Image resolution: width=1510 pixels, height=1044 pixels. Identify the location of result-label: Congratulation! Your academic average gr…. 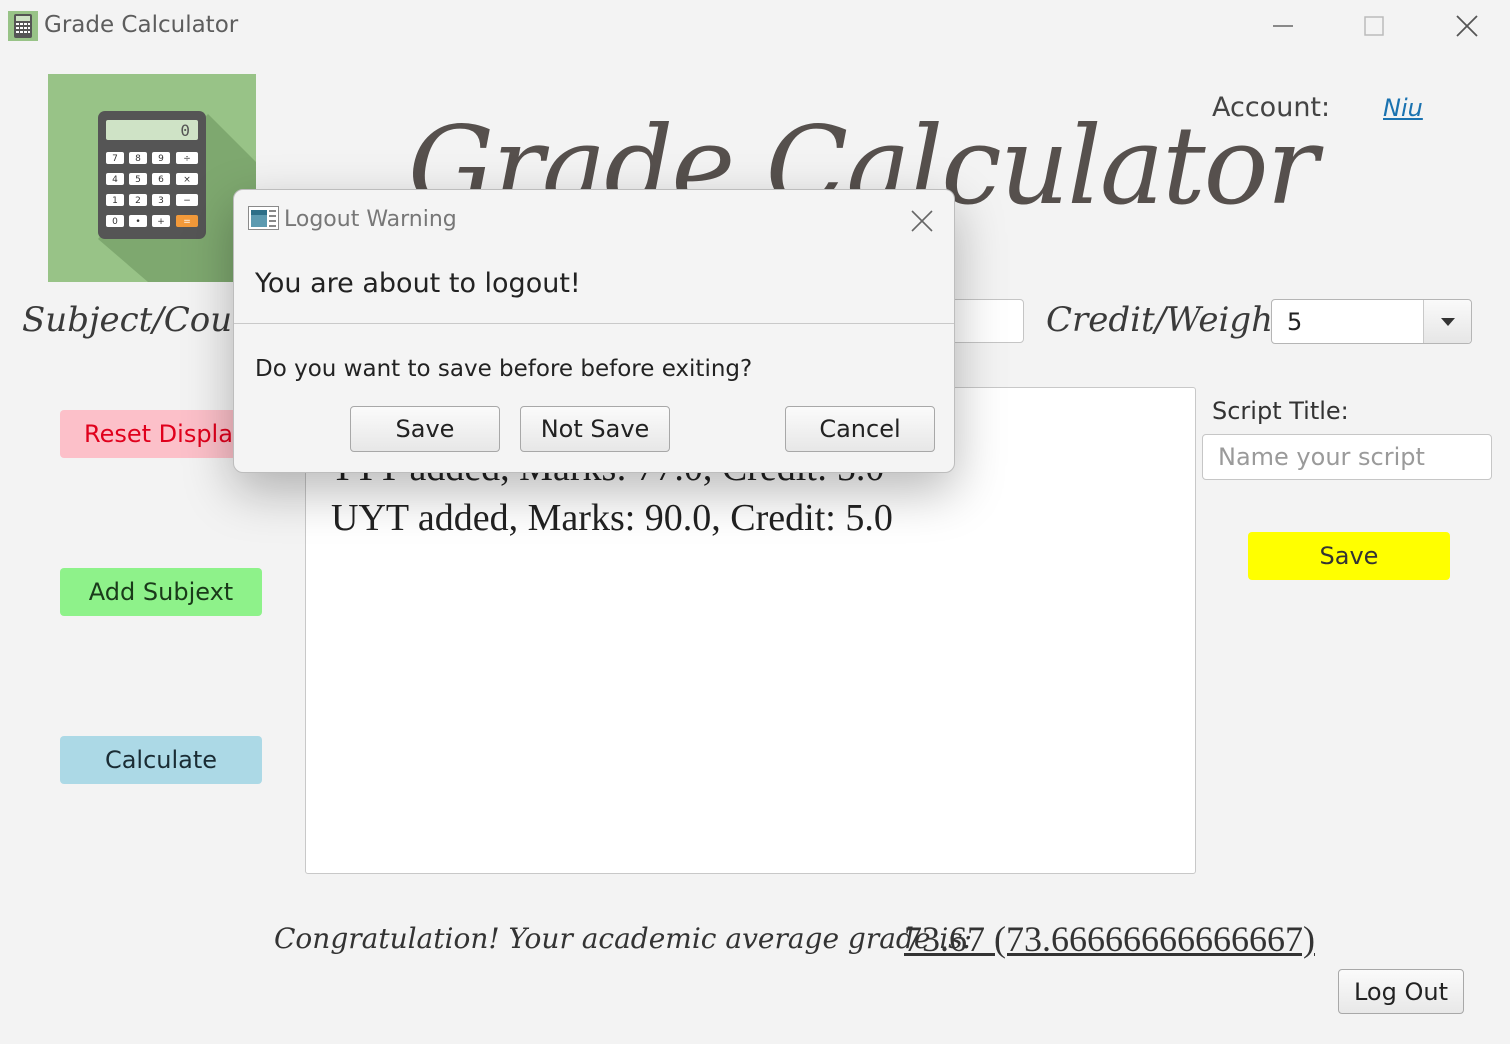
(623, 938).